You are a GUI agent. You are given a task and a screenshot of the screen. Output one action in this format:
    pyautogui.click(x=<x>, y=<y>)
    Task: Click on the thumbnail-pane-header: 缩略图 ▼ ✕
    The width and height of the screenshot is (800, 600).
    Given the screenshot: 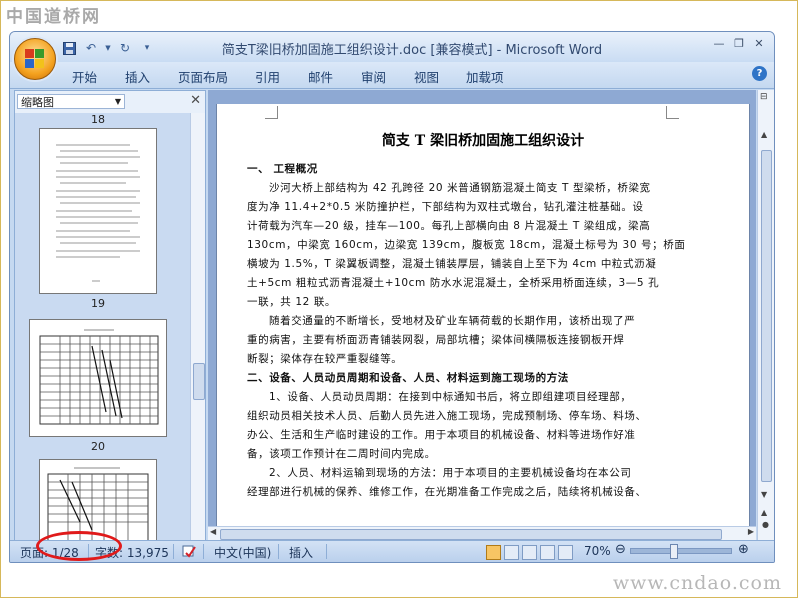 What is the action you would take?
    pyautogui.click(x=110, y=102)
    